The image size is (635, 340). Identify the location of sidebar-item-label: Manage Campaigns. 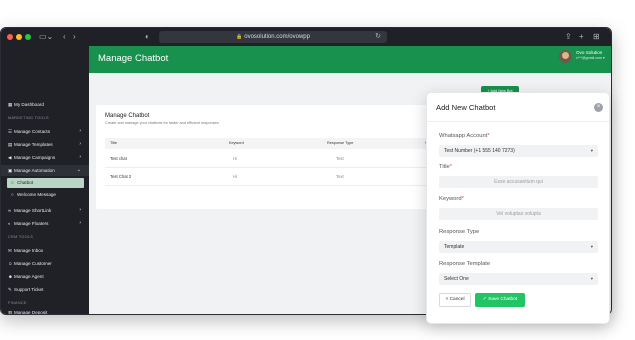
(35, 157).